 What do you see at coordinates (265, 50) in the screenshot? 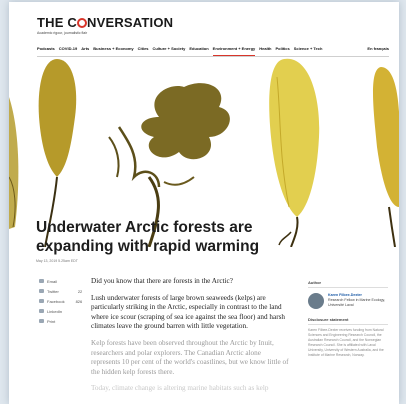
I see `nav-item-health: Health` at bounding box center [265, 50].